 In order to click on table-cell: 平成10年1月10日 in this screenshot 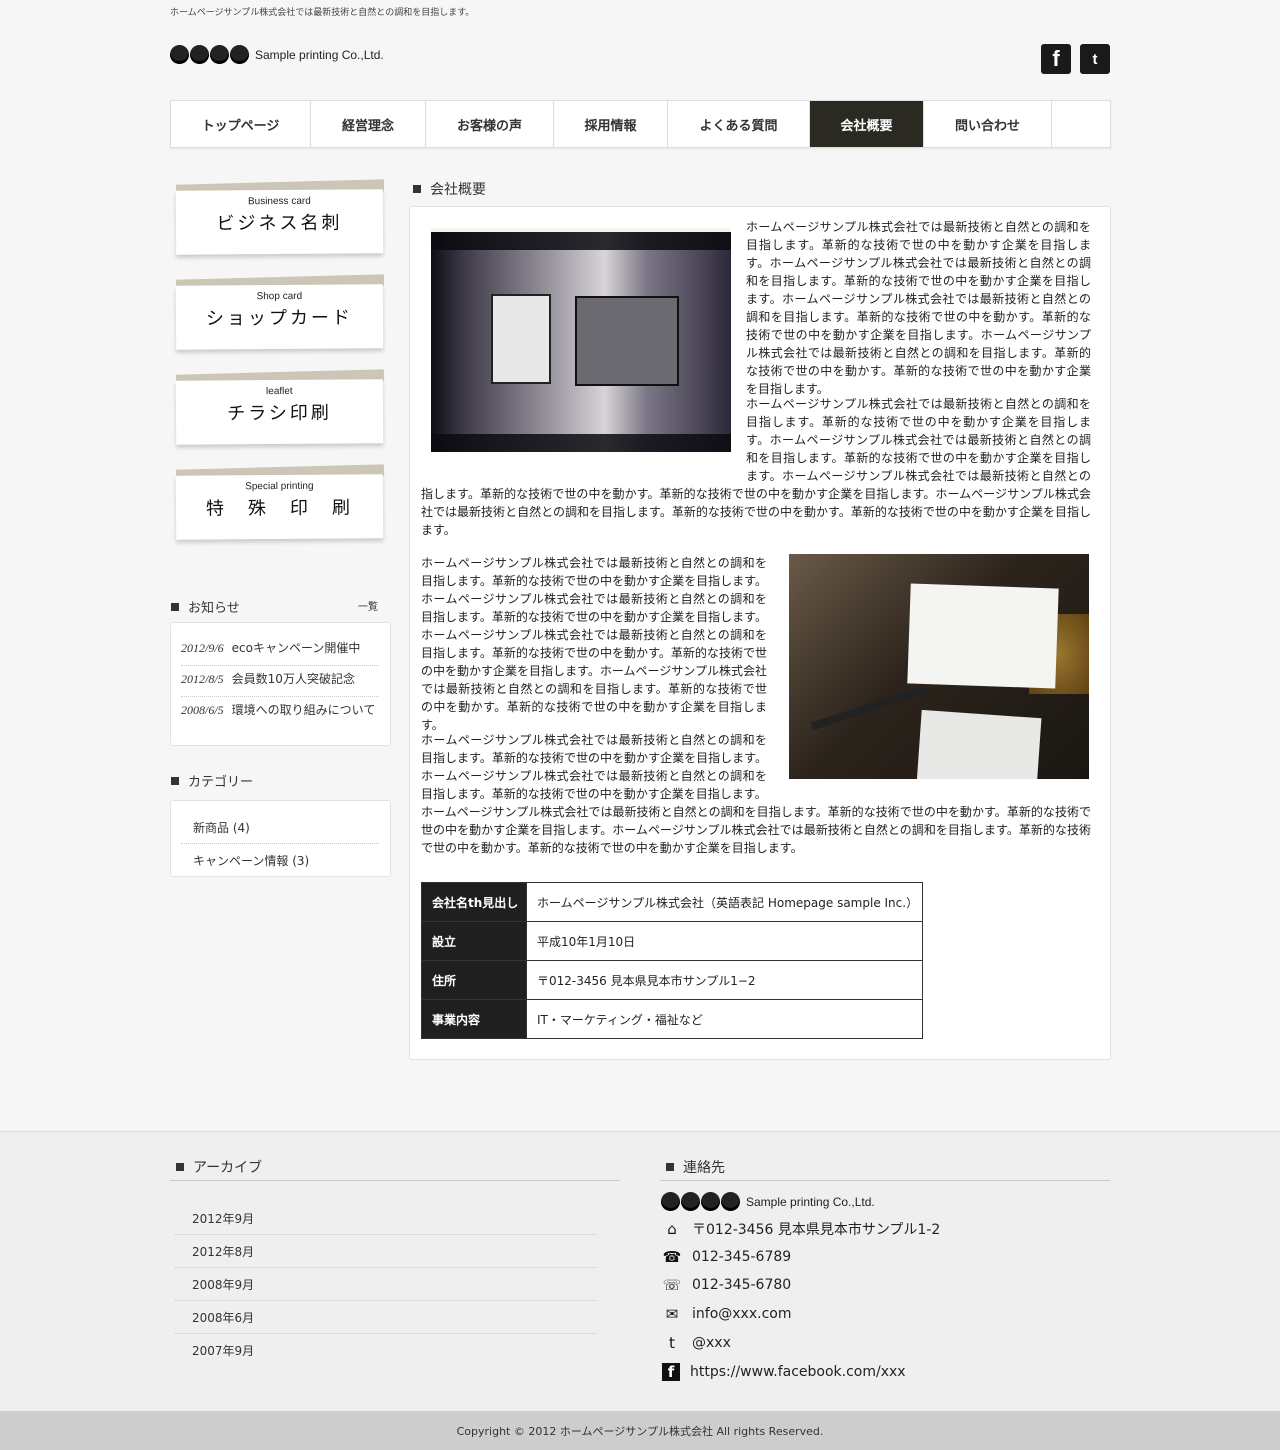, I will do `click(724, 941)`.